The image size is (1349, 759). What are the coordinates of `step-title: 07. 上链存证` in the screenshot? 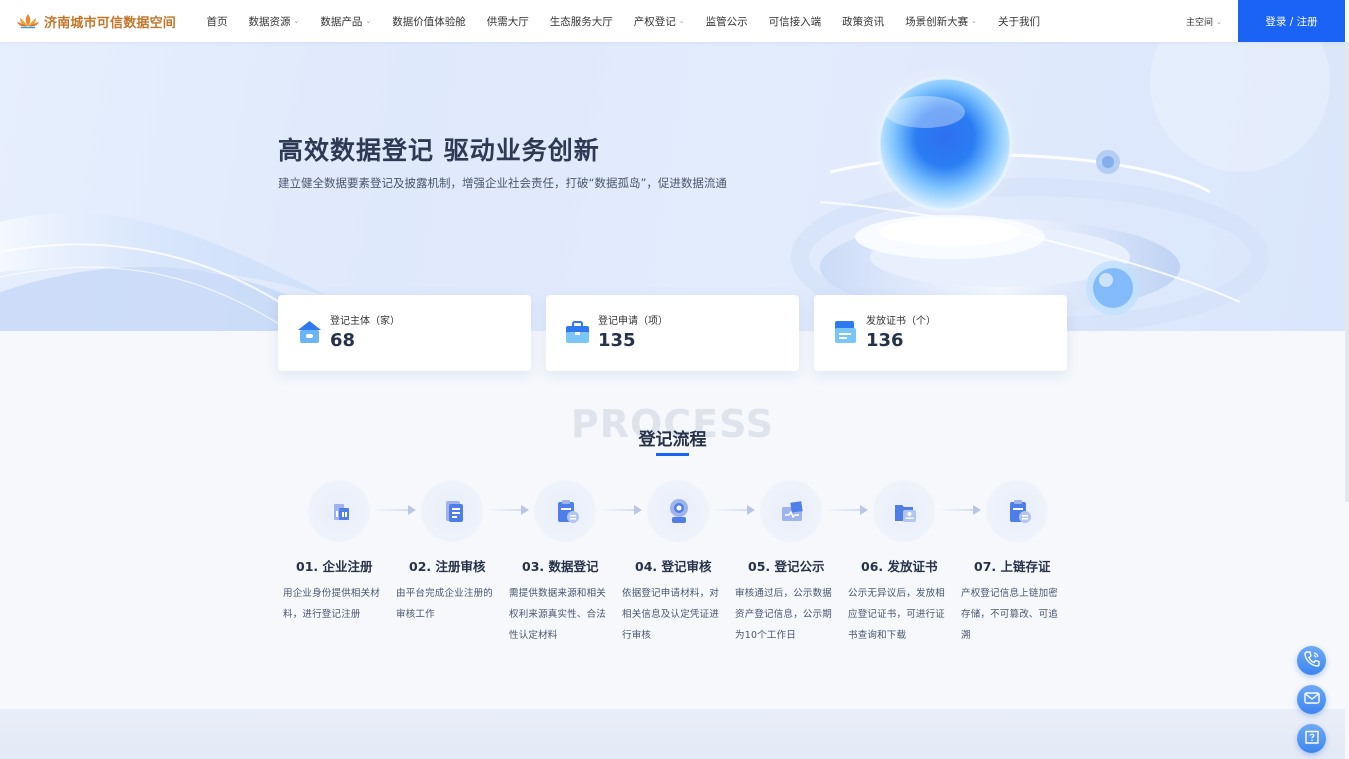 It's located at (1012, 566).